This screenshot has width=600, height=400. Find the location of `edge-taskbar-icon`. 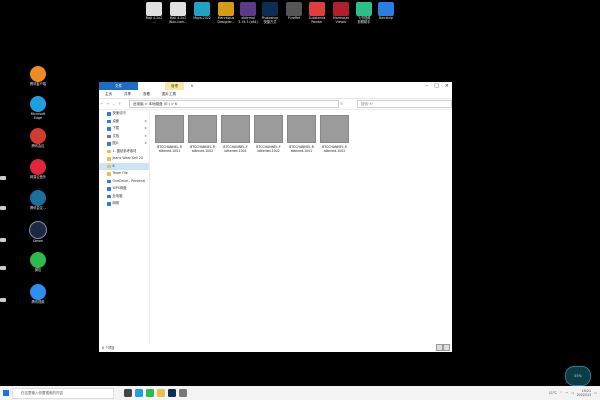

edge-taskbar-icon is located at coordinates (139, 393).